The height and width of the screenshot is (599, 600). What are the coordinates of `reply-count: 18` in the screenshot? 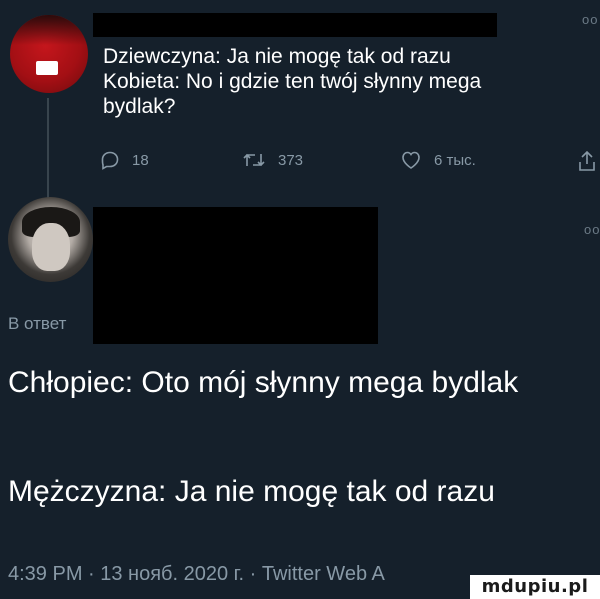 It's located at (140, 160).